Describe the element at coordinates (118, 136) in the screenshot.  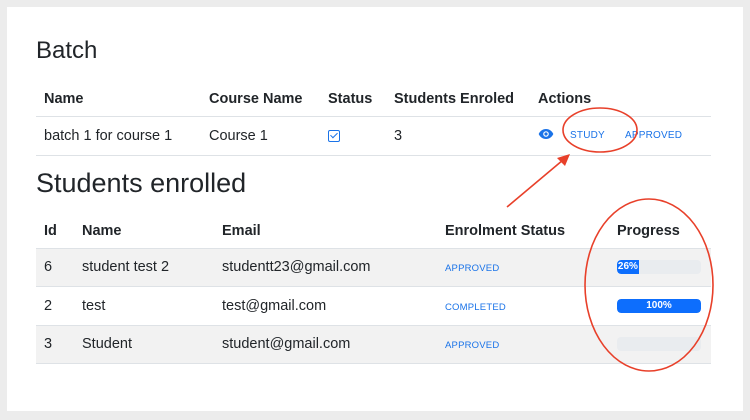
I see `batch-name: batch 1 for course 1` at that location.